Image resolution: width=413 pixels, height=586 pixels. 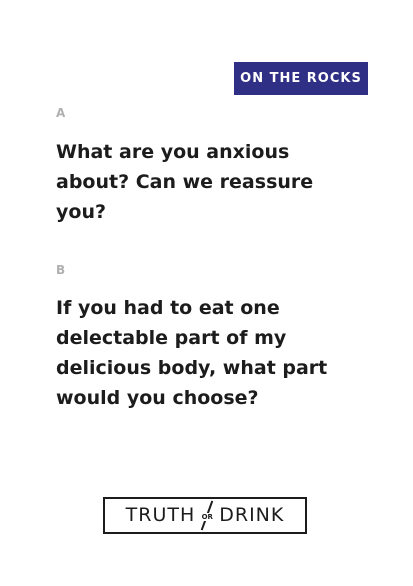 I want to click on logo-word-drink: DRINK, so click(x=252, y=515).